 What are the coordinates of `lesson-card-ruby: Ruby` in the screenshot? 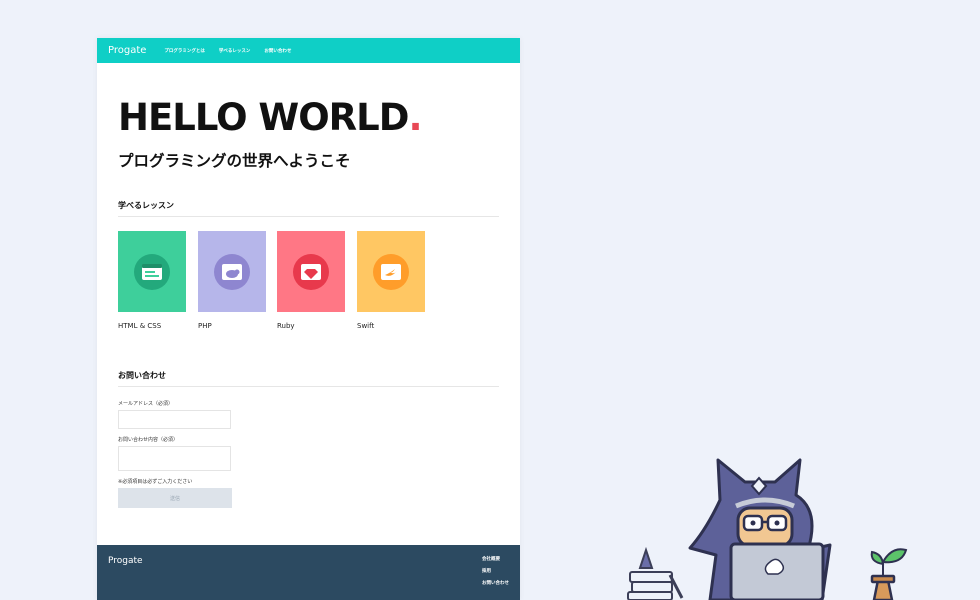 It's located at (311, 280).